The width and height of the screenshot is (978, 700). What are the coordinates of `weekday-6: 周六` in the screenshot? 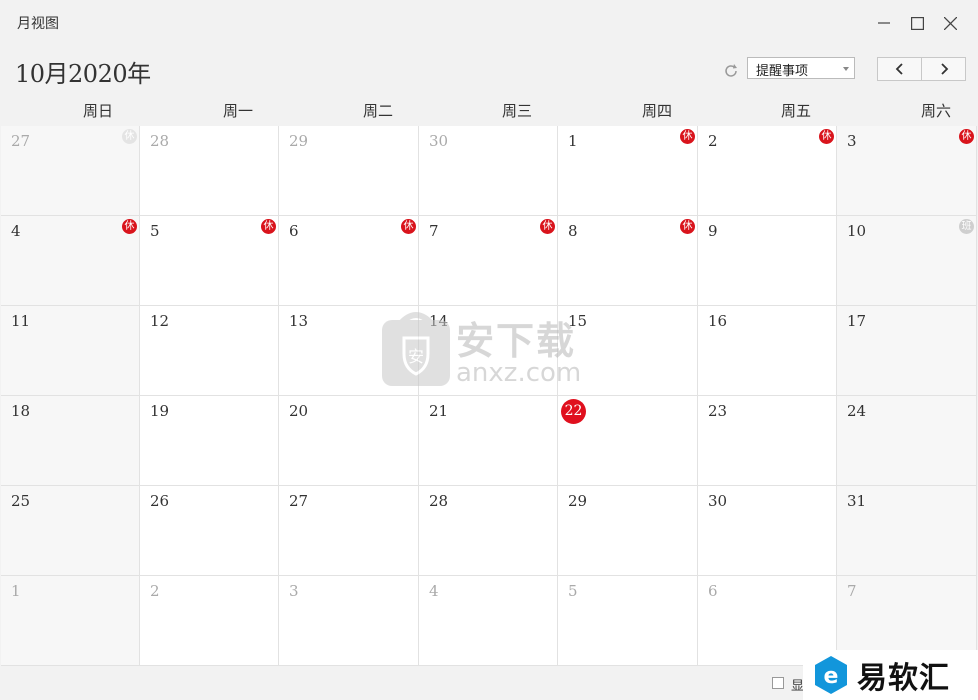 It's located at (935, 111).